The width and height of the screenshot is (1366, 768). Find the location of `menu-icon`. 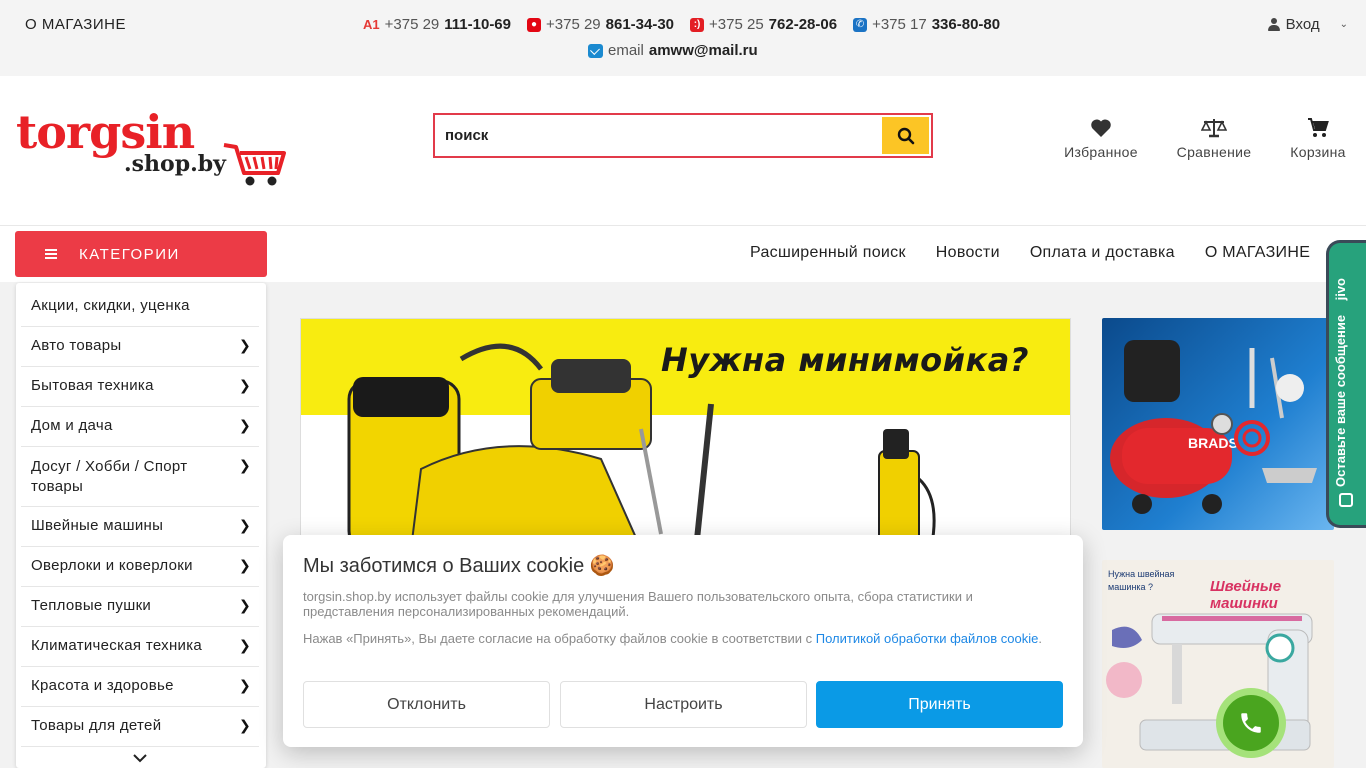

menu-icon is located at coordinates (51, 254).